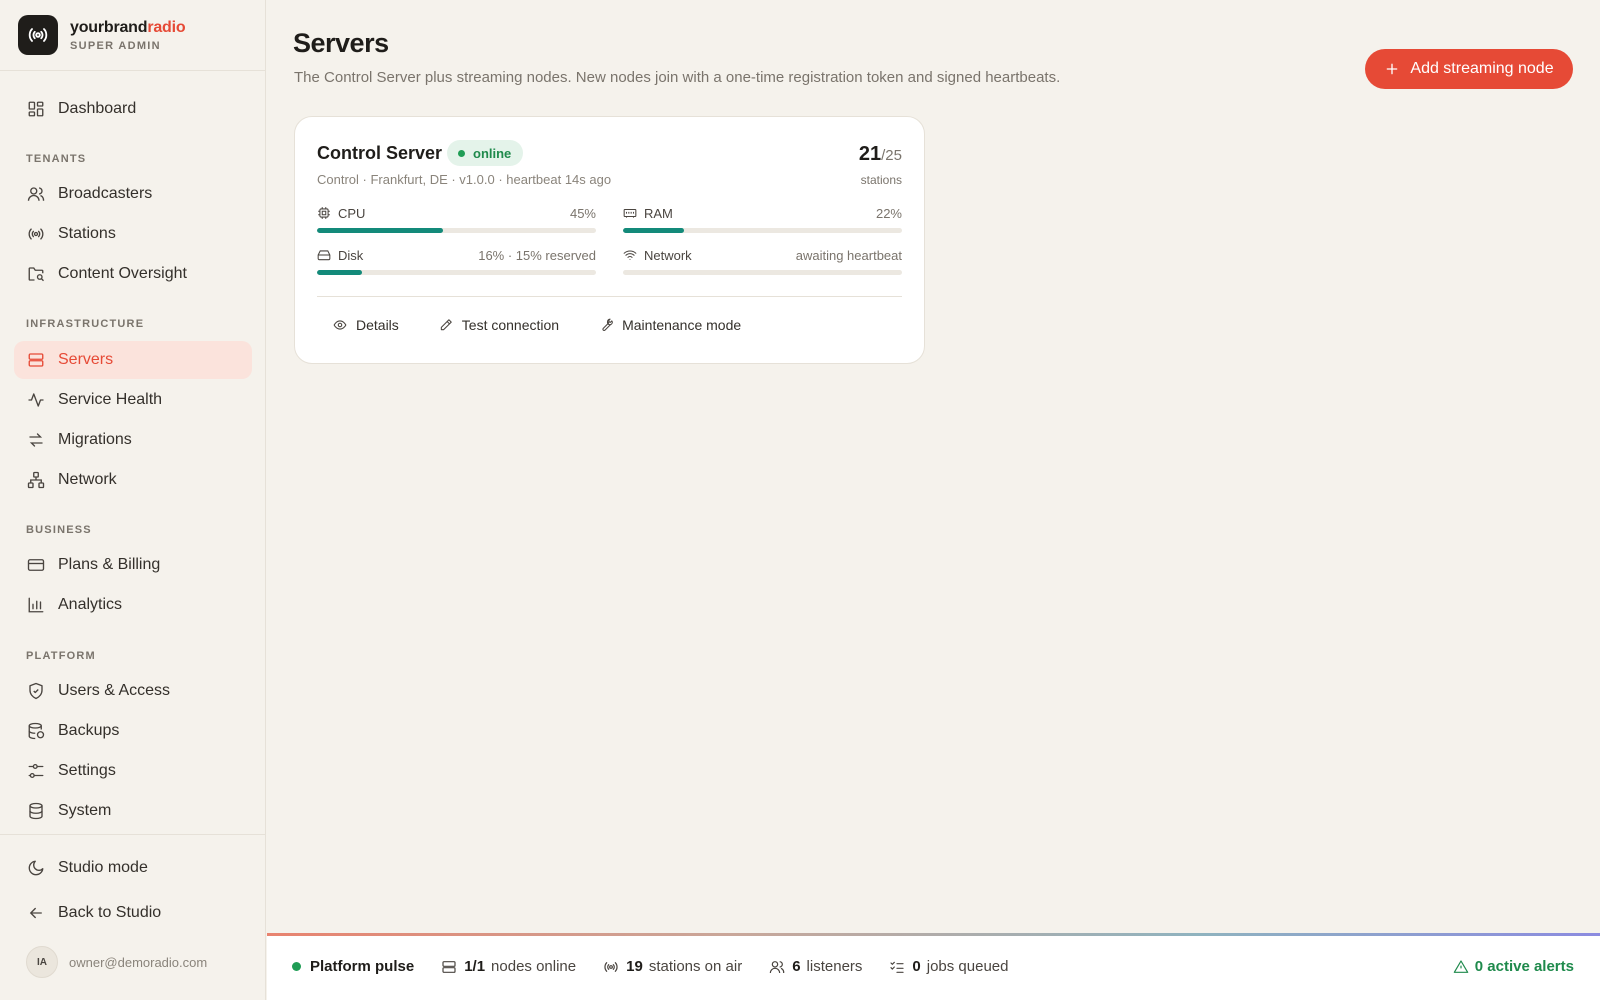  I want to click on pulse-nodes: 1/1 nodes online, so click(508, 966).